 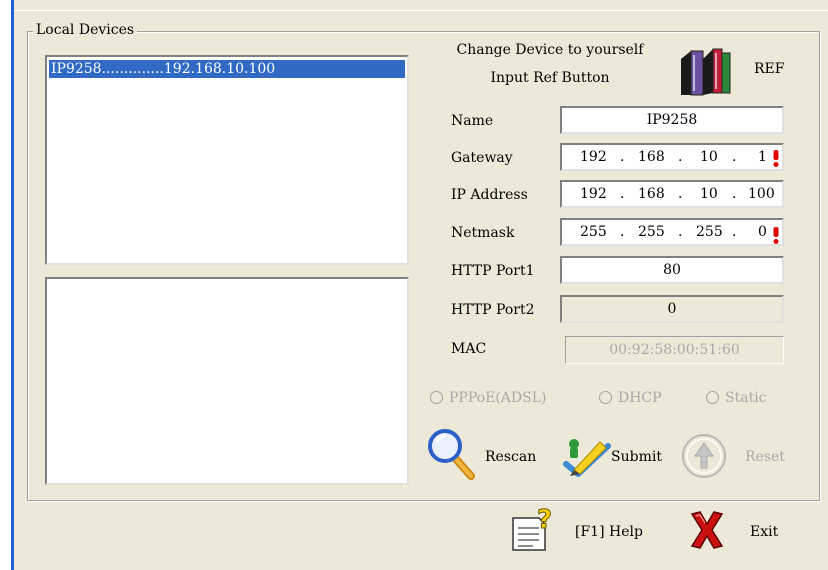 I want to click on rescan-button: Rescan, so click(x=510, y=457).